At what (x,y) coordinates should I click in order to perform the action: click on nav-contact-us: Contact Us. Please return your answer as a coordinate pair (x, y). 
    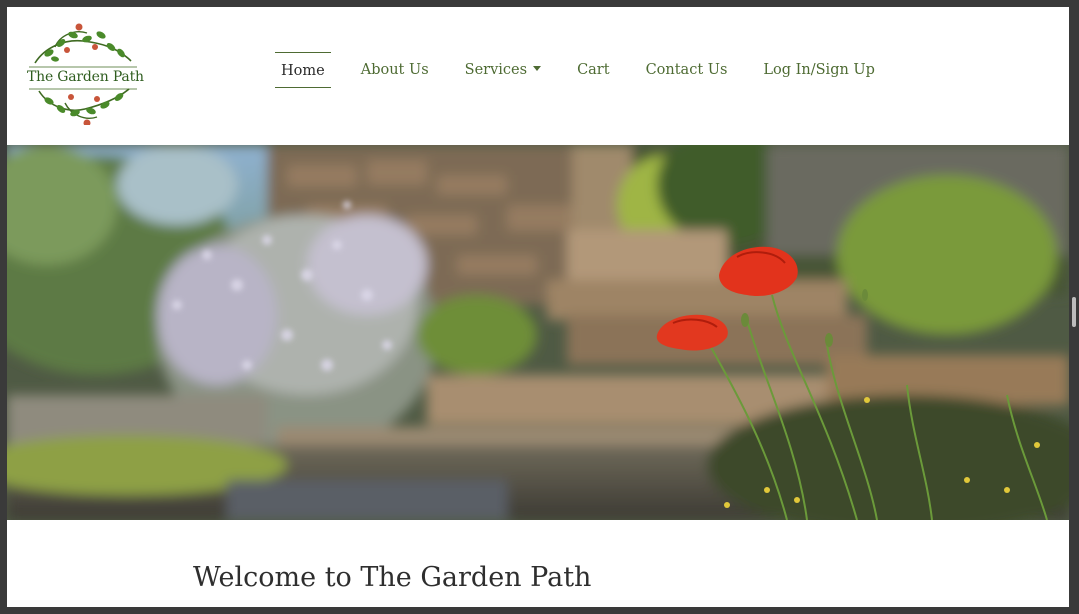
    Looking at the image, I should click on (687, 70).